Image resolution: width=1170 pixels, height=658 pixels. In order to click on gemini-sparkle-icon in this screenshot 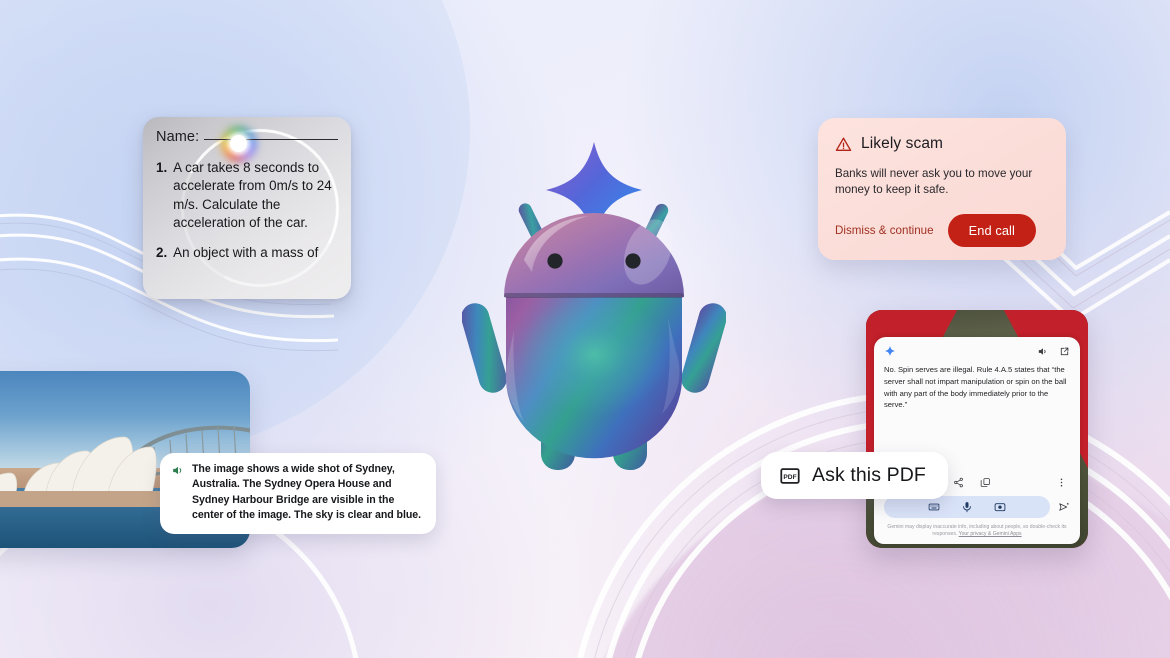, I will do `click(890, 351)`.